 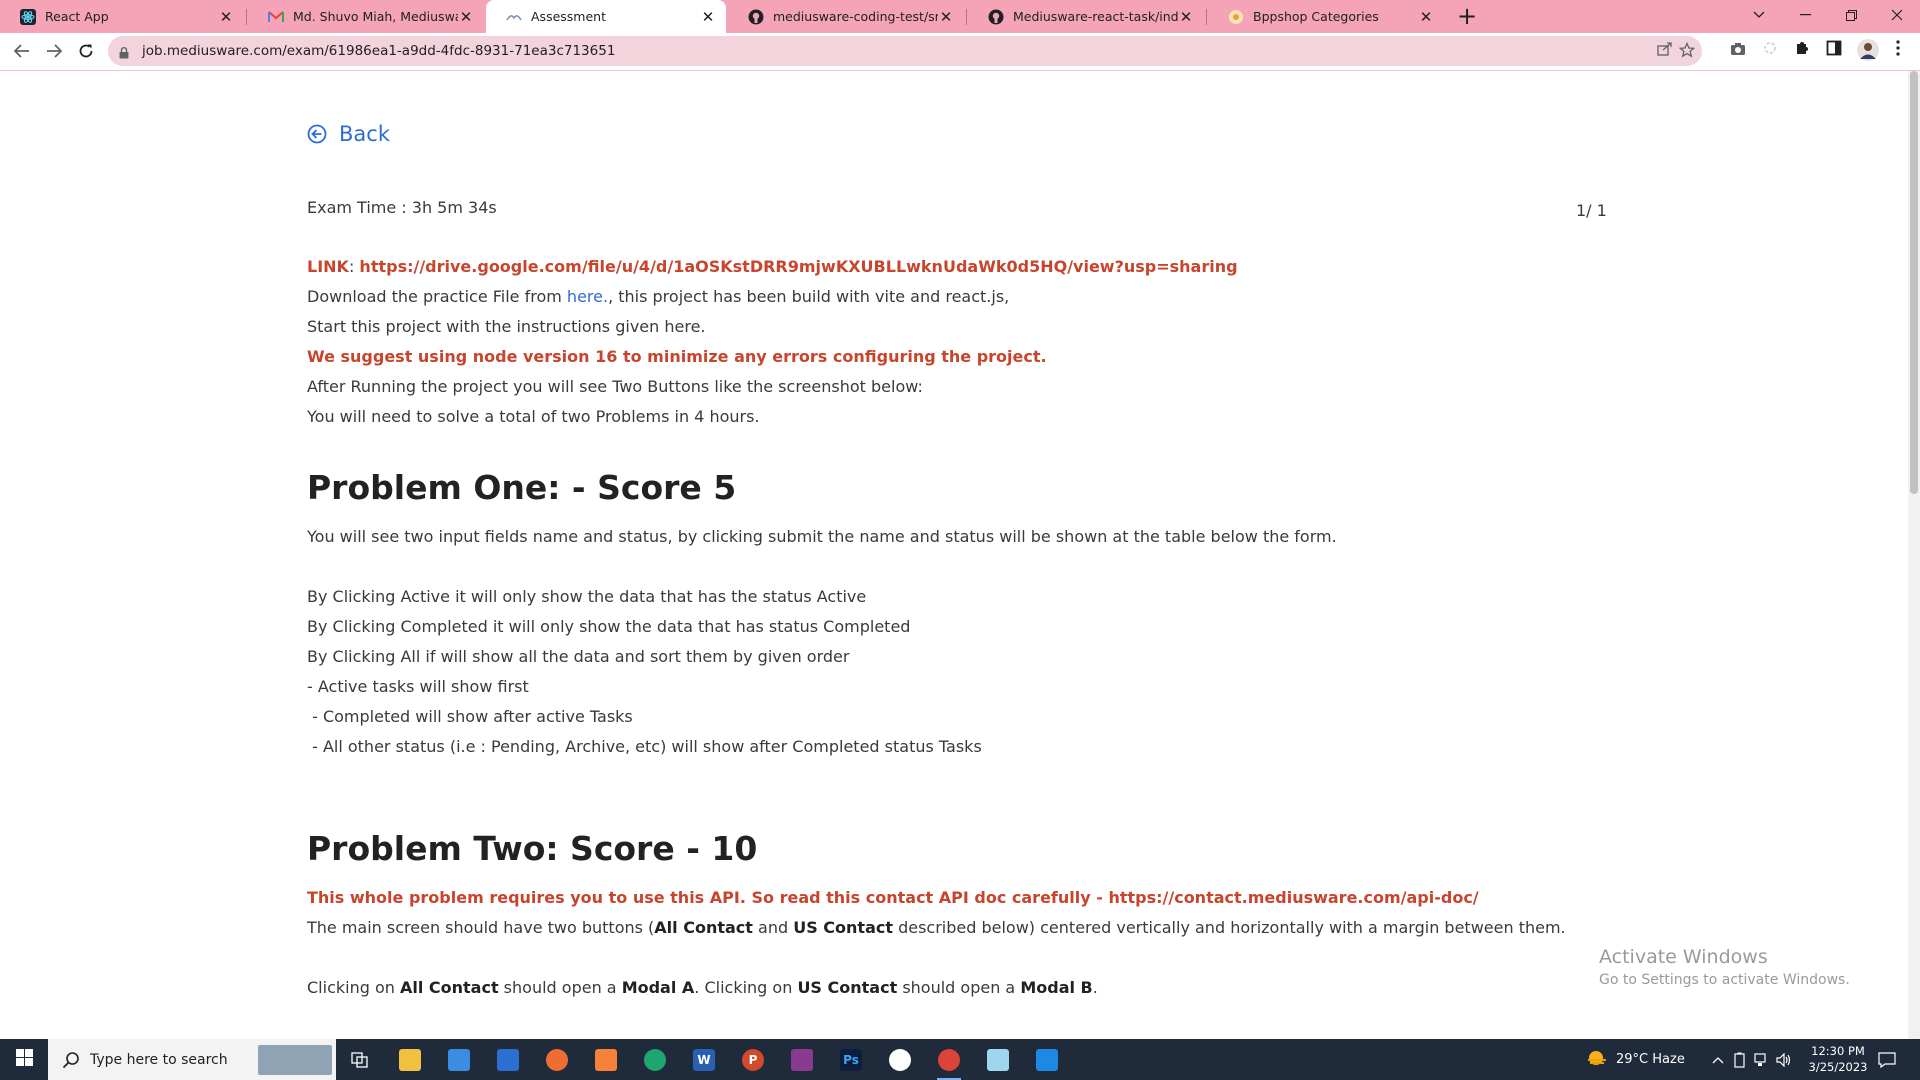 What do you see at coordinates (1597, 1060) in the screenshot?
I see `weather-sun-icon` at bounding box center [1597, 1060].